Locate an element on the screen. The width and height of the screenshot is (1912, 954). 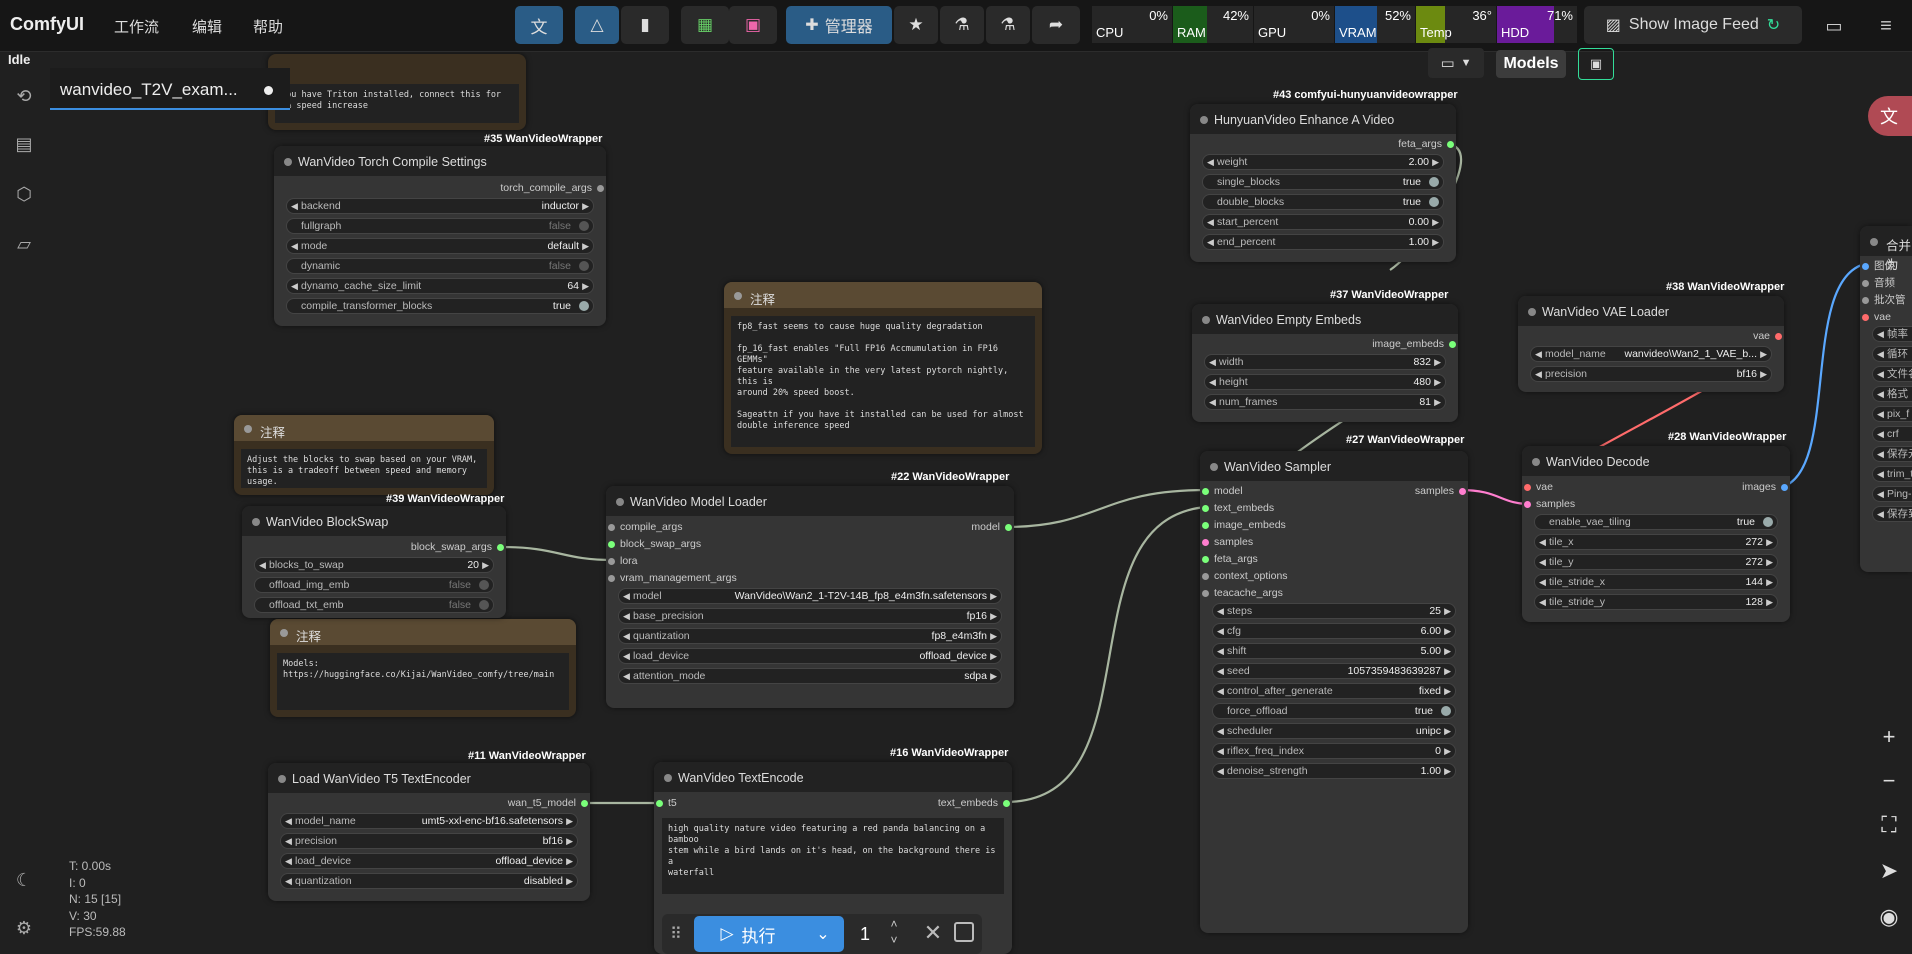
input-t5: t5 is located at coordinates (704, 803).